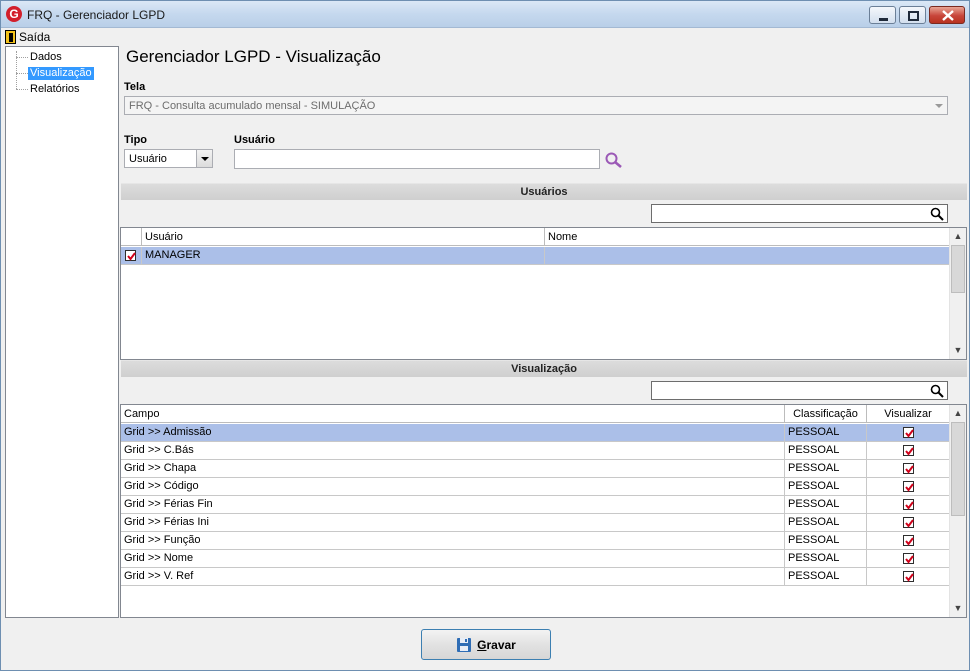  What do you see at coordinates (131, 237) in the screenshot?
I see `checkbox-column-header` at bounding box center [131, 237].